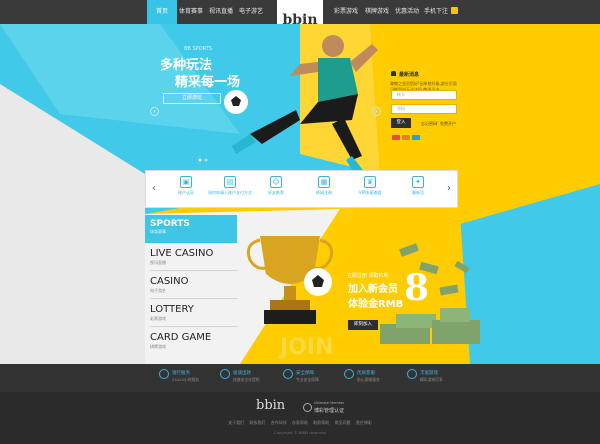 The image size is (600, 444). What do you see at coordinates (169, 281) in the screenshot?
I see `menu-label-en: CASINO` at bounding box center [169, 281].